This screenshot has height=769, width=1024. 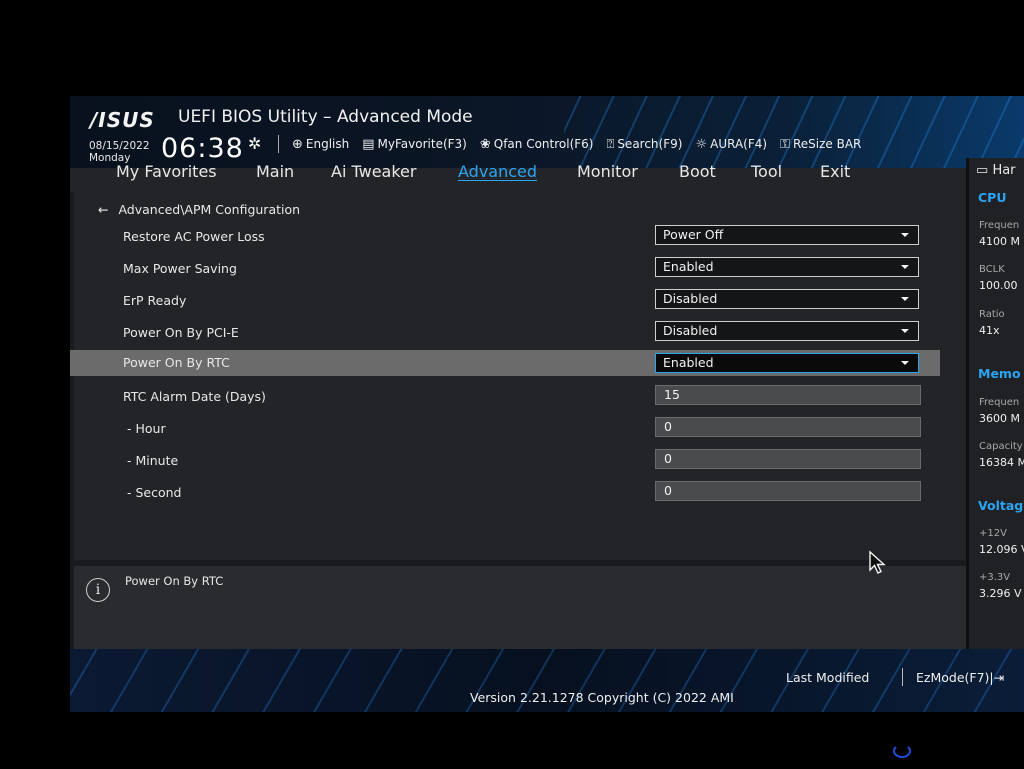 What do you see at coordinates (174, 581) in the screenshot?
I see `help-text: Power On By RTC` at bounding box center [174, 581].